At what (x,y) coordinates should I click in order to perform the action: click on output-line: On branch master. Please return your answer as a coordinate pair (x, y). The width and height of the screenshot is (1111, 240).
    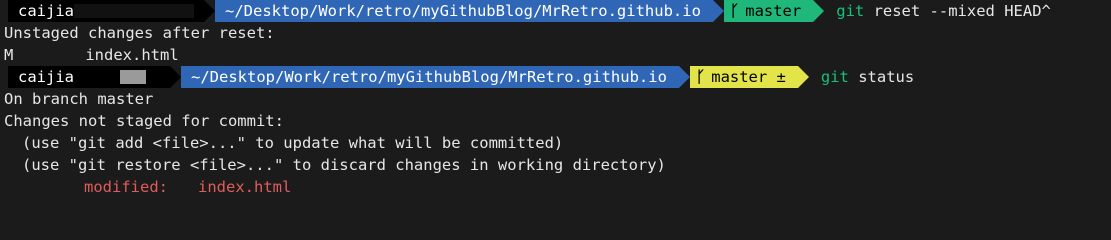
    Looking at the image, I should click on (79, 99).